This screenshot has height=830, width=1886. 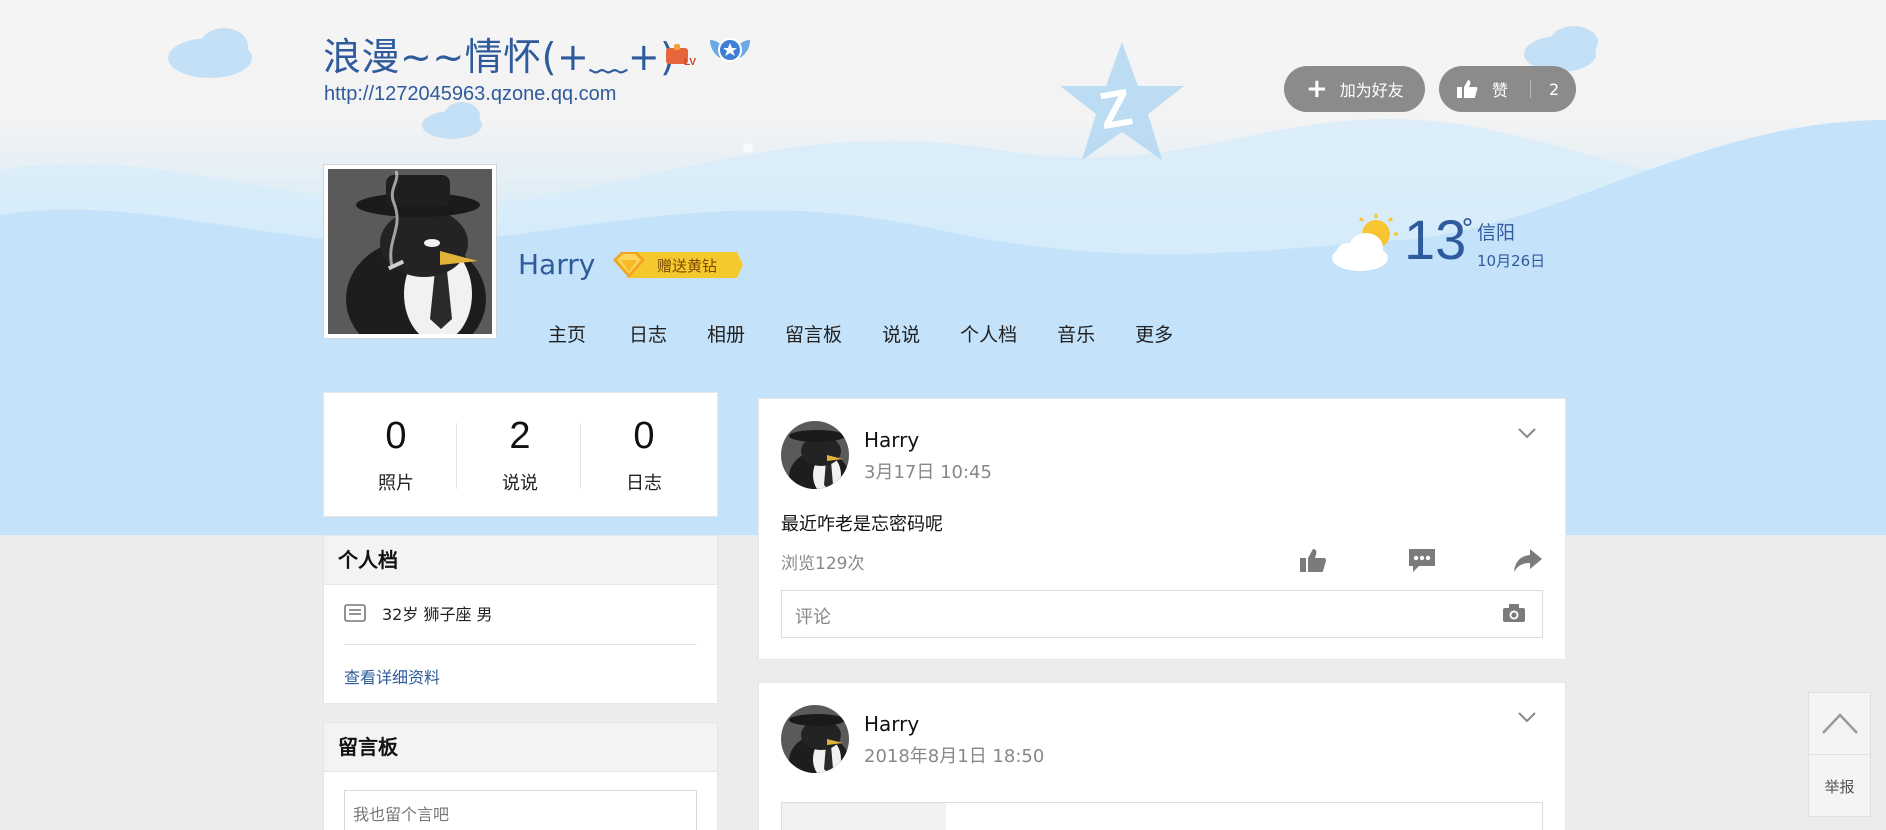 What do you see at coordinates (1467, 89) in the screenshot?
I see `thumbs-up-icon` at bounding box center [1467, 89].